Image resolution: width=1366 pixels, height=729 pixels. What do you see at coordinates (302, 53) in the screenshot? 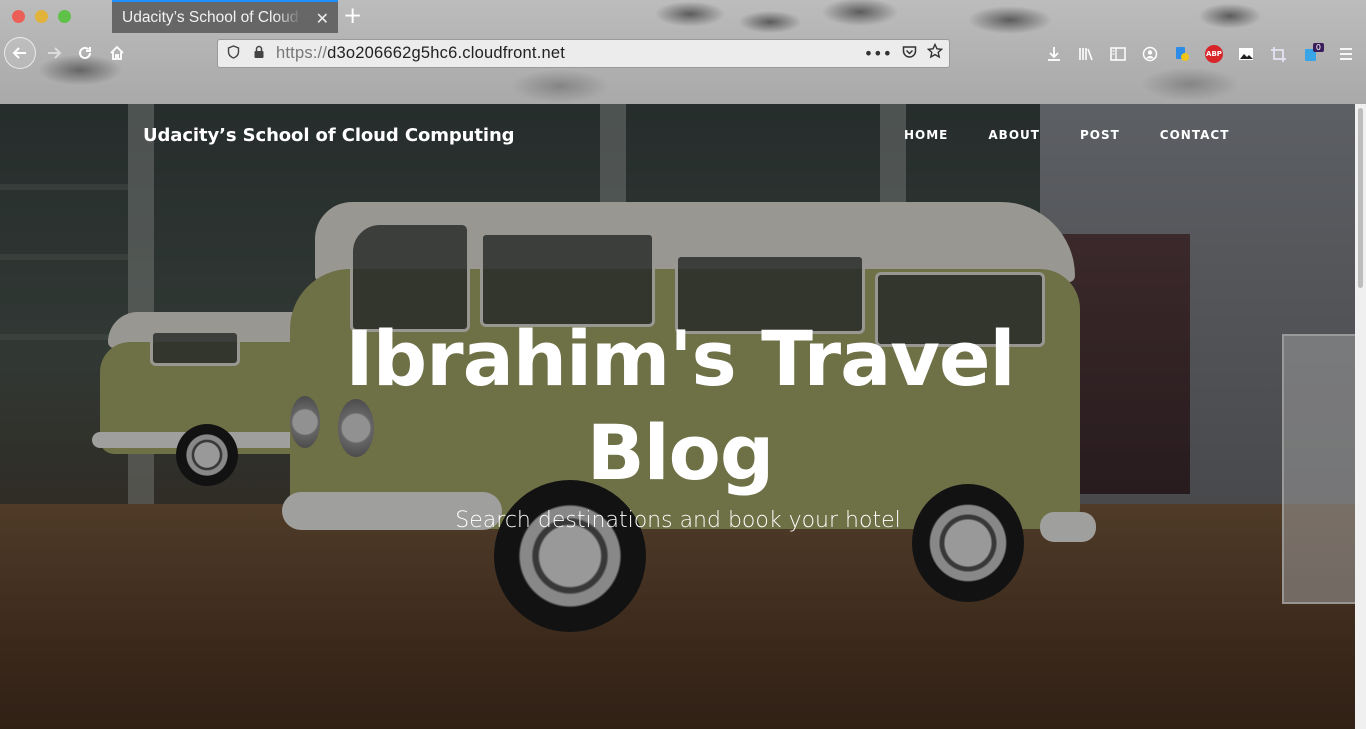
I see `url-protocol: https://` at bounding box center [302, 53].